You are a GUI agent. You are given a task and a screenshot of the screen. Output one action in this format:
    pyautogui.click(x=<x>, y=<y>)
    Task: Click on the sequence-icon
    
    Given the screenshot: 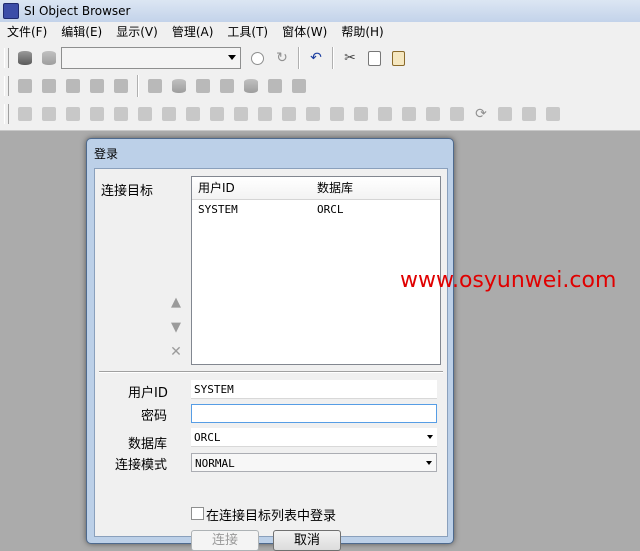 What is the action you would take?
    pyautogui.click(x=121, y=114)
    